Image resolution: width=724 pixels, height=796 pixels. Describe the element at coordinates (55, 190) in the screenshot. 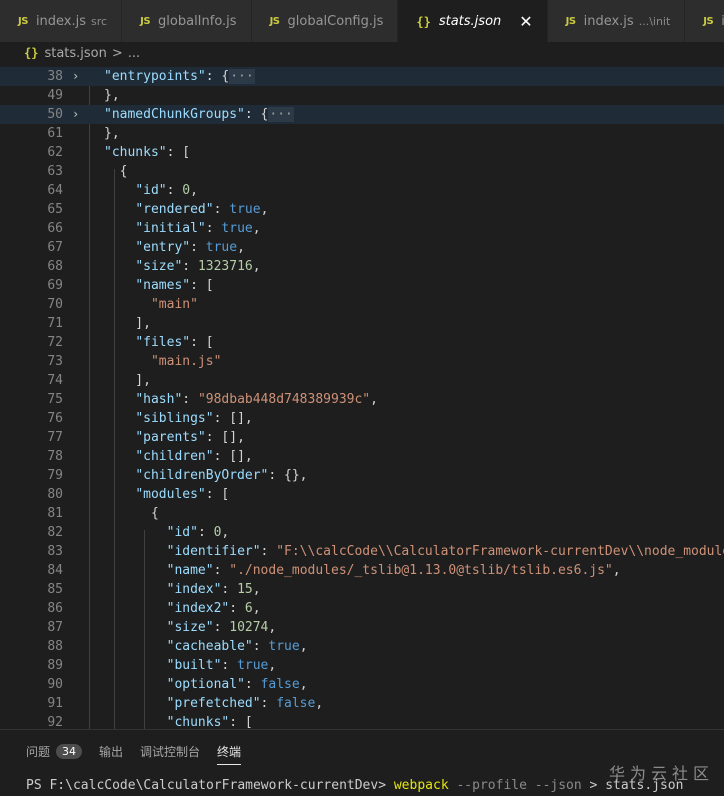

I see `line-number: 64` at that location.